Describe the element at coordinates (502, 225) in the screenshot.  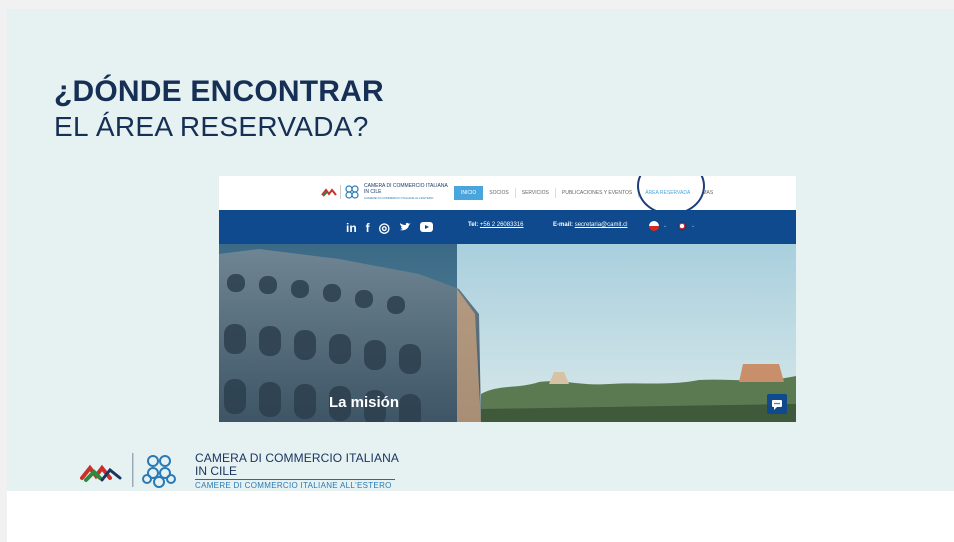
I see `tel-link: +56 2 26083316` at that location.